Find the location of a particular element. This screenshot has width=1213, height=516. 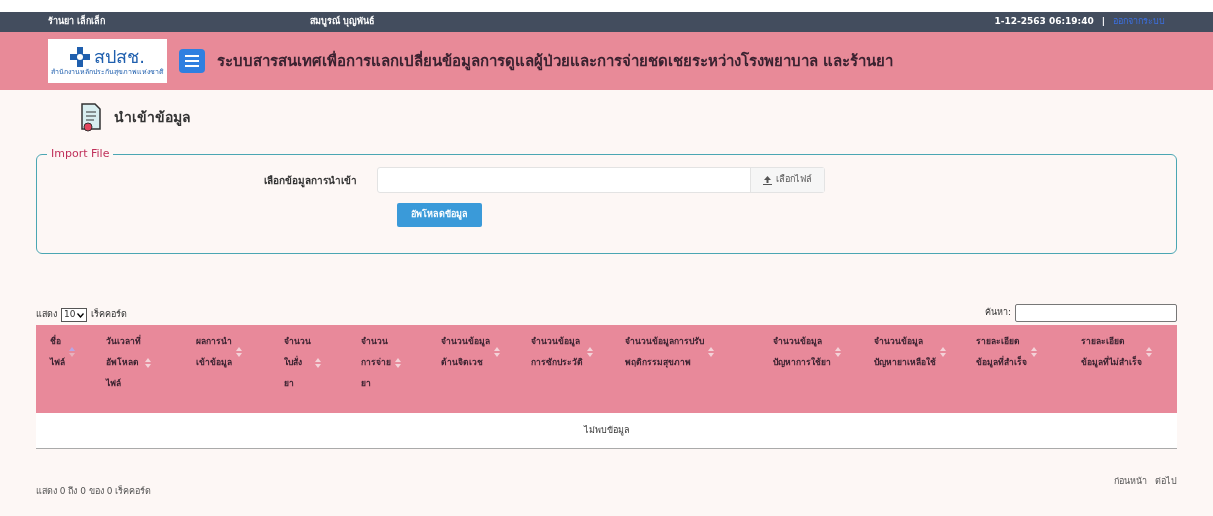

page-title: นำเข้าข้อมูล is located at coordinates (152, 117).